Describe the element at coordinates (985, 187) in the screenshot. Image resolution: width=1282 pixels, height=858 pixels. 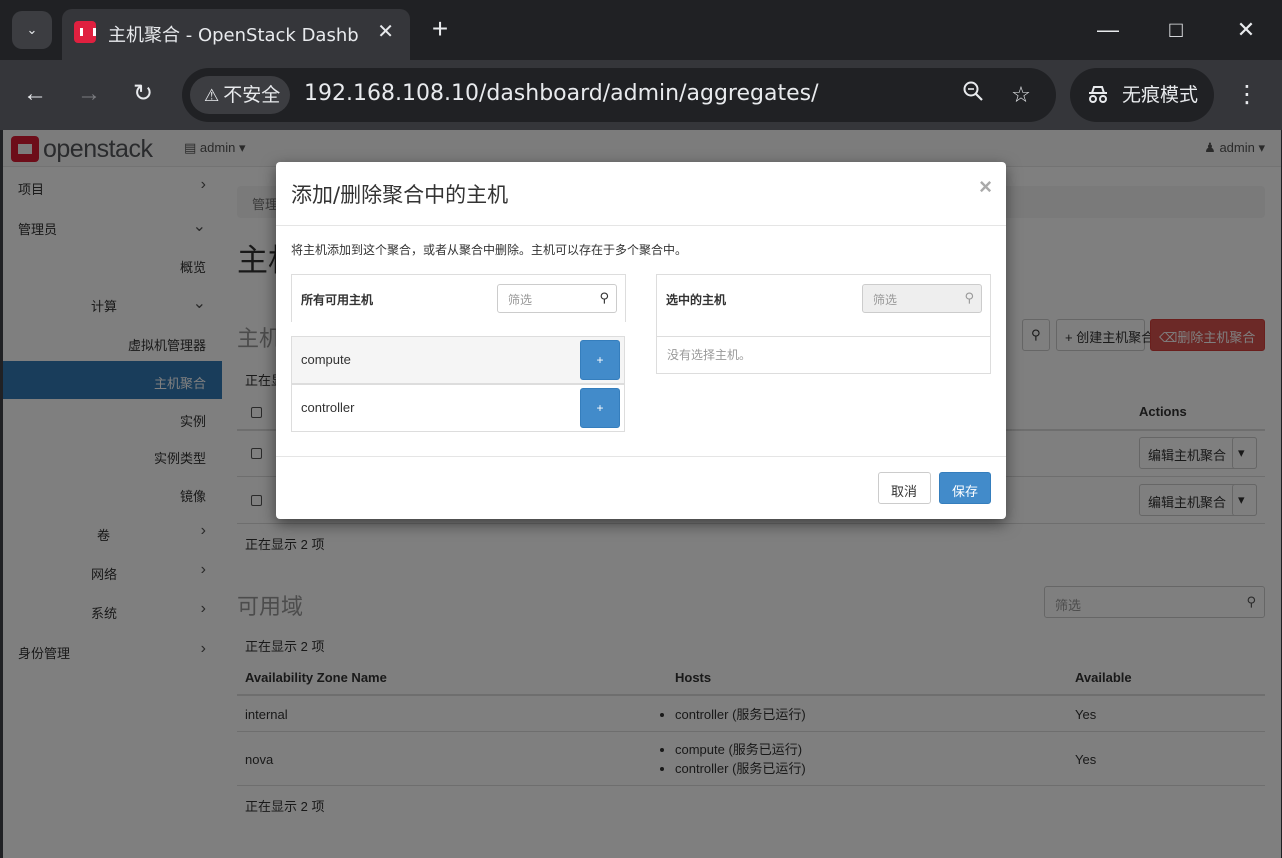
I see `close-icon: ×` at that location.